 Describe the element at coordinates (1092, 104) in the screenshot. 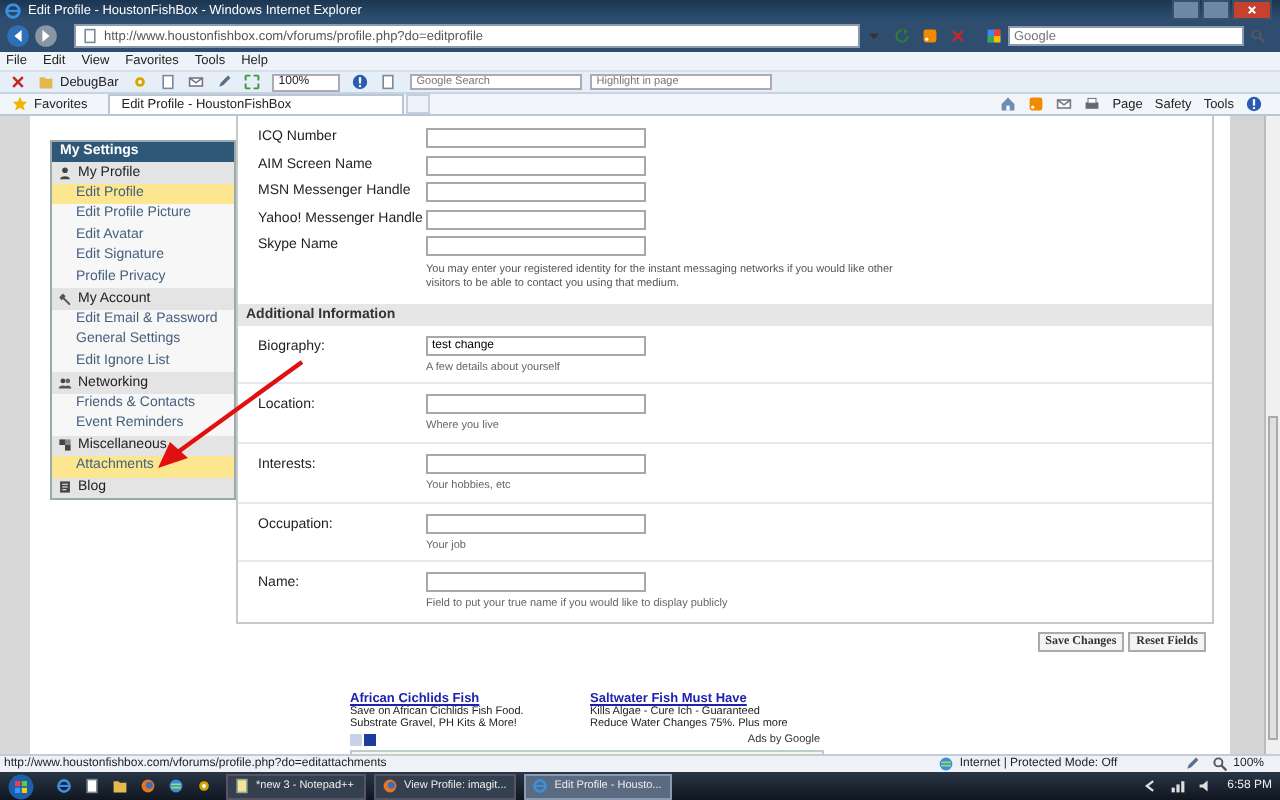

I see `print-icon` at that location.